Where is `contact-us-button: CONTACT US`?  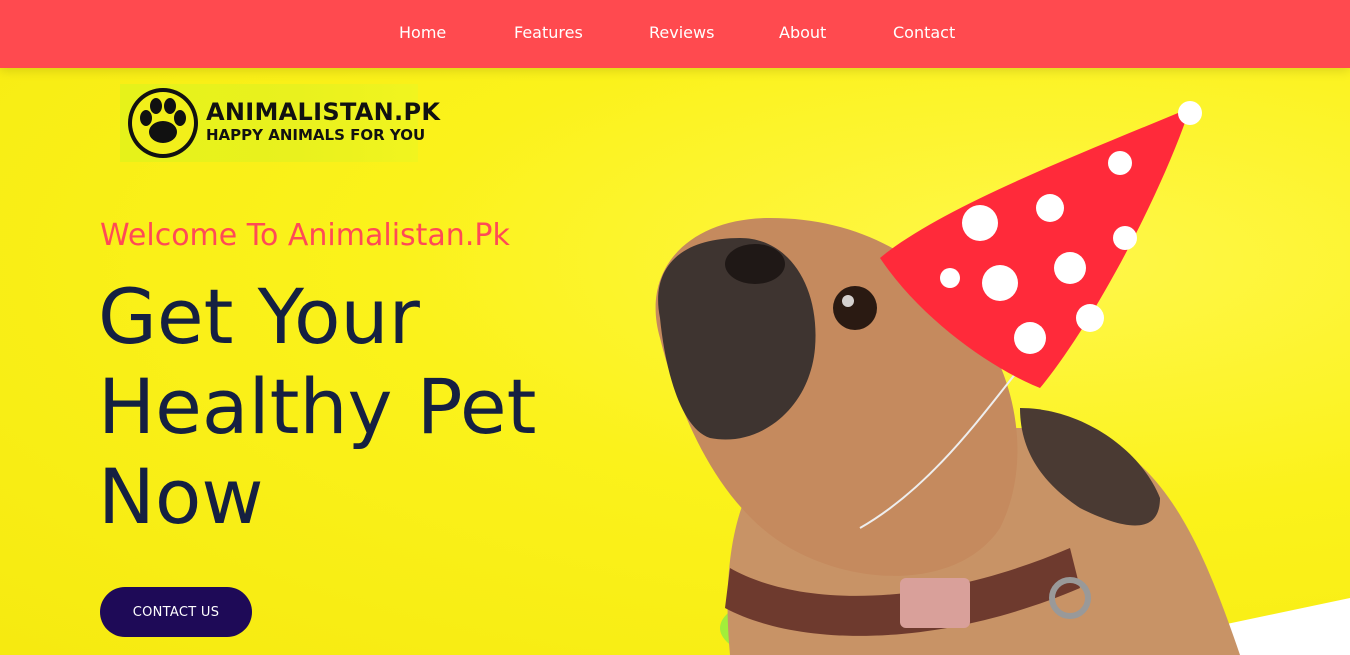
contact-us-button: CONTACT US is located at coordinates (176, 612).